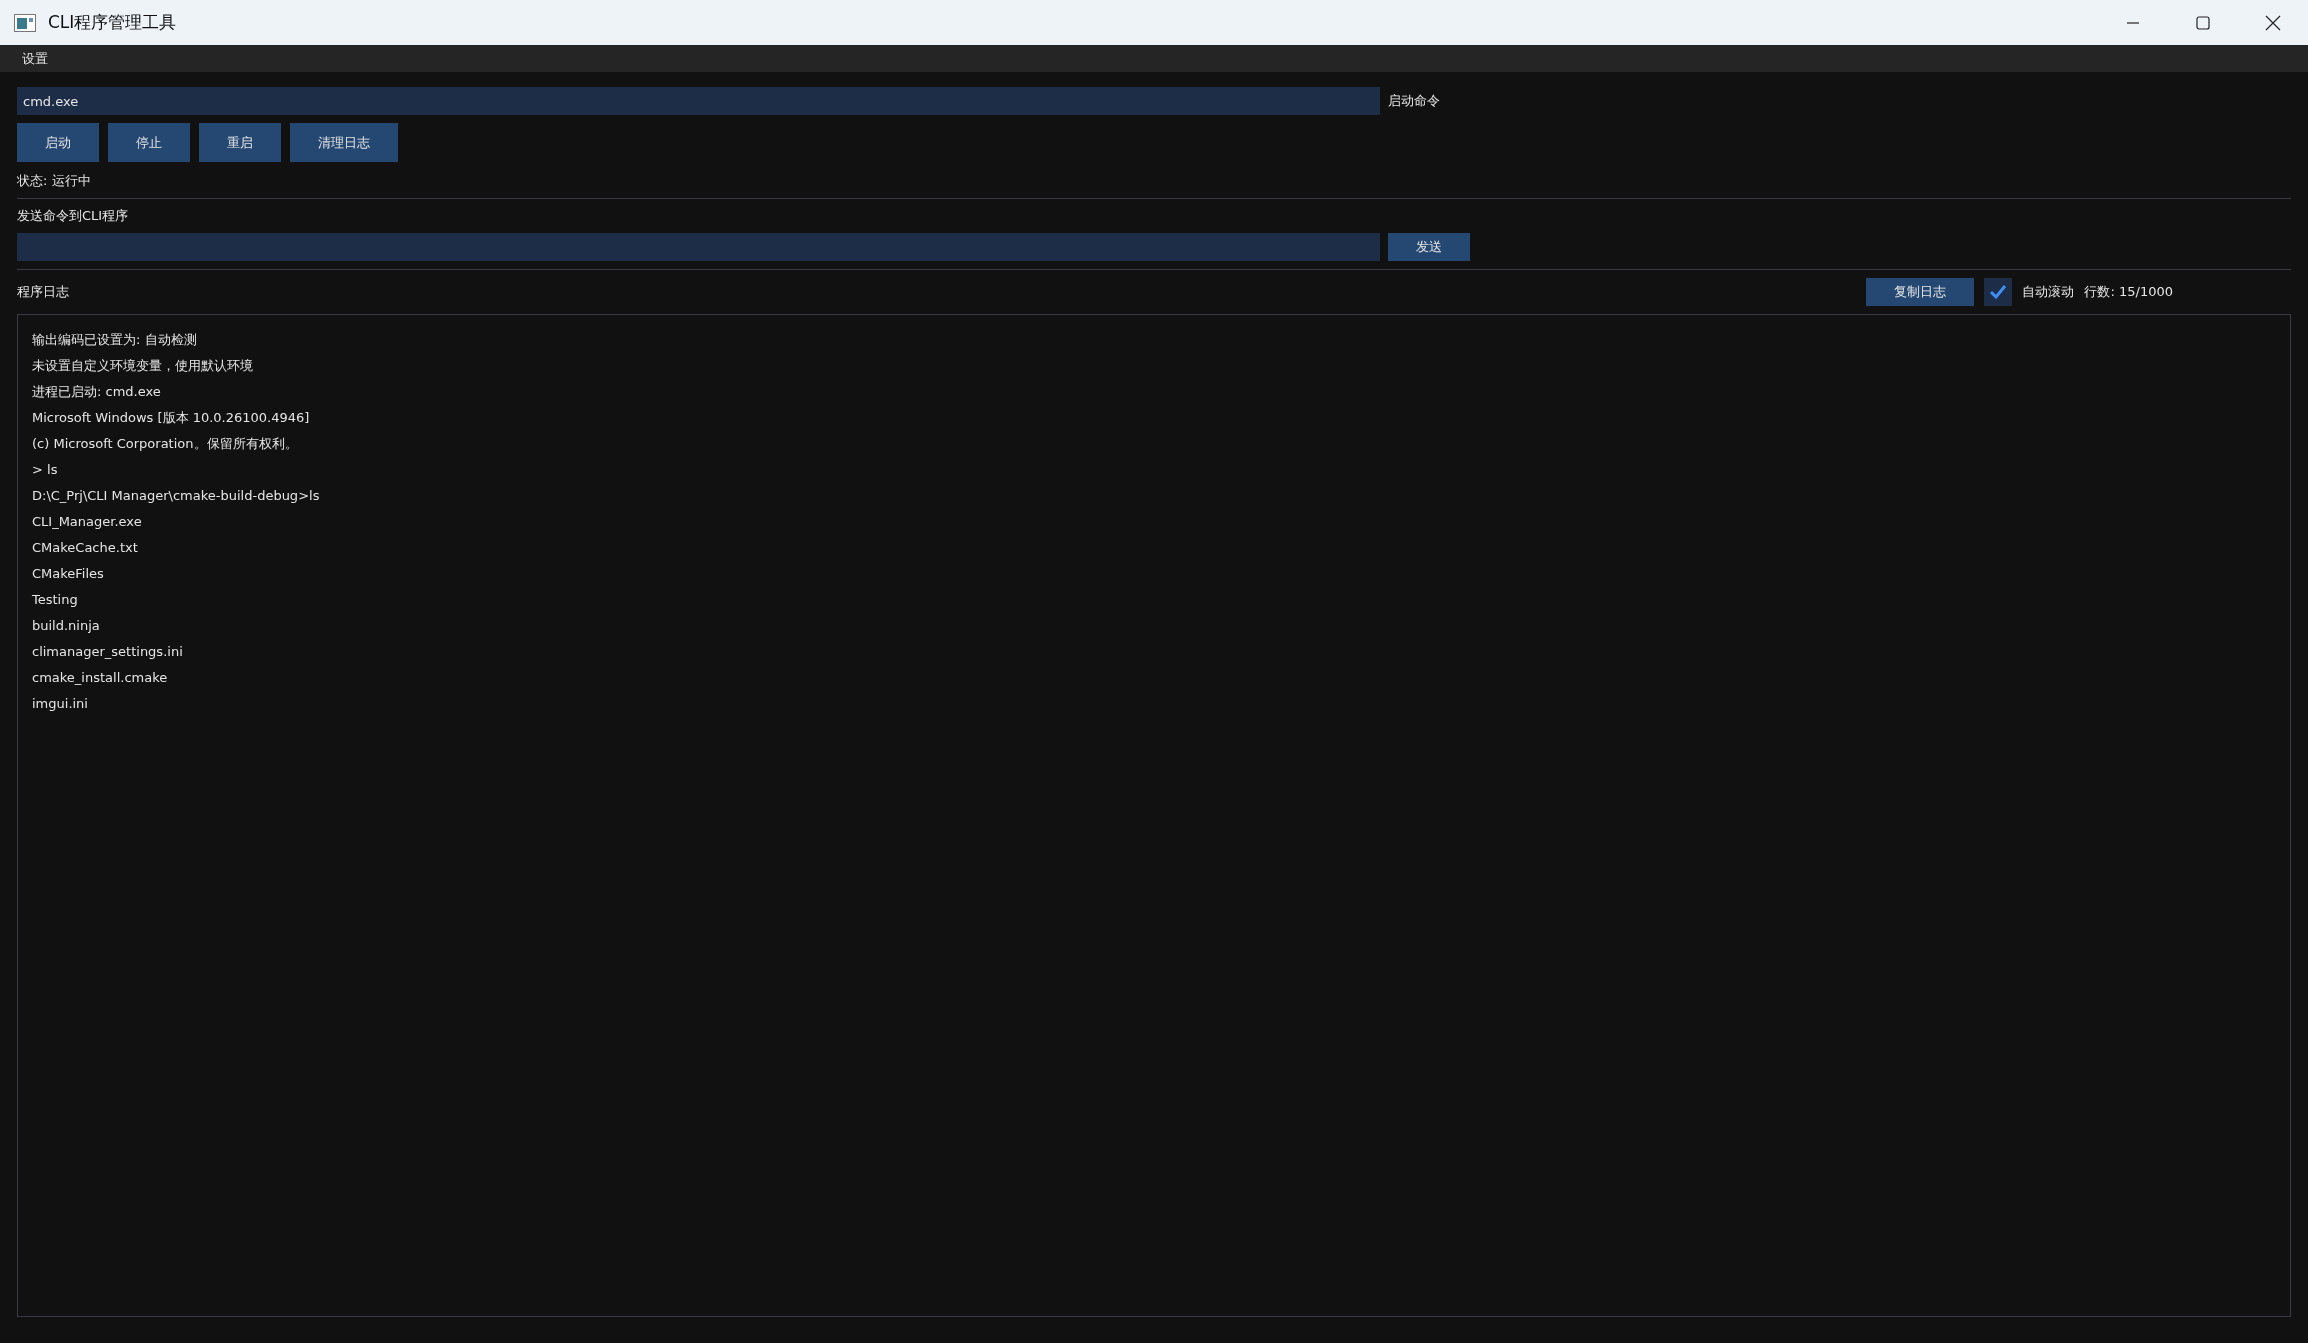 The width and height of the screenshot is (2308, 1343). I want to click on log-line: CMakeCache.txt, so click(85, 548).